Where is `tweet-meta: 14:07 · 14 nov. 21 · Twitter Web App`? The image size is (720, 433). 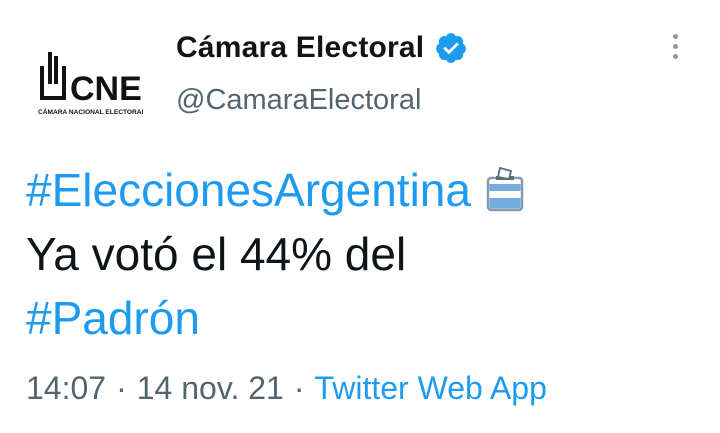
tweet-meta: 14:07 · 14 nov. 21 · Twitter Web App is located at coordinates (286, 388).